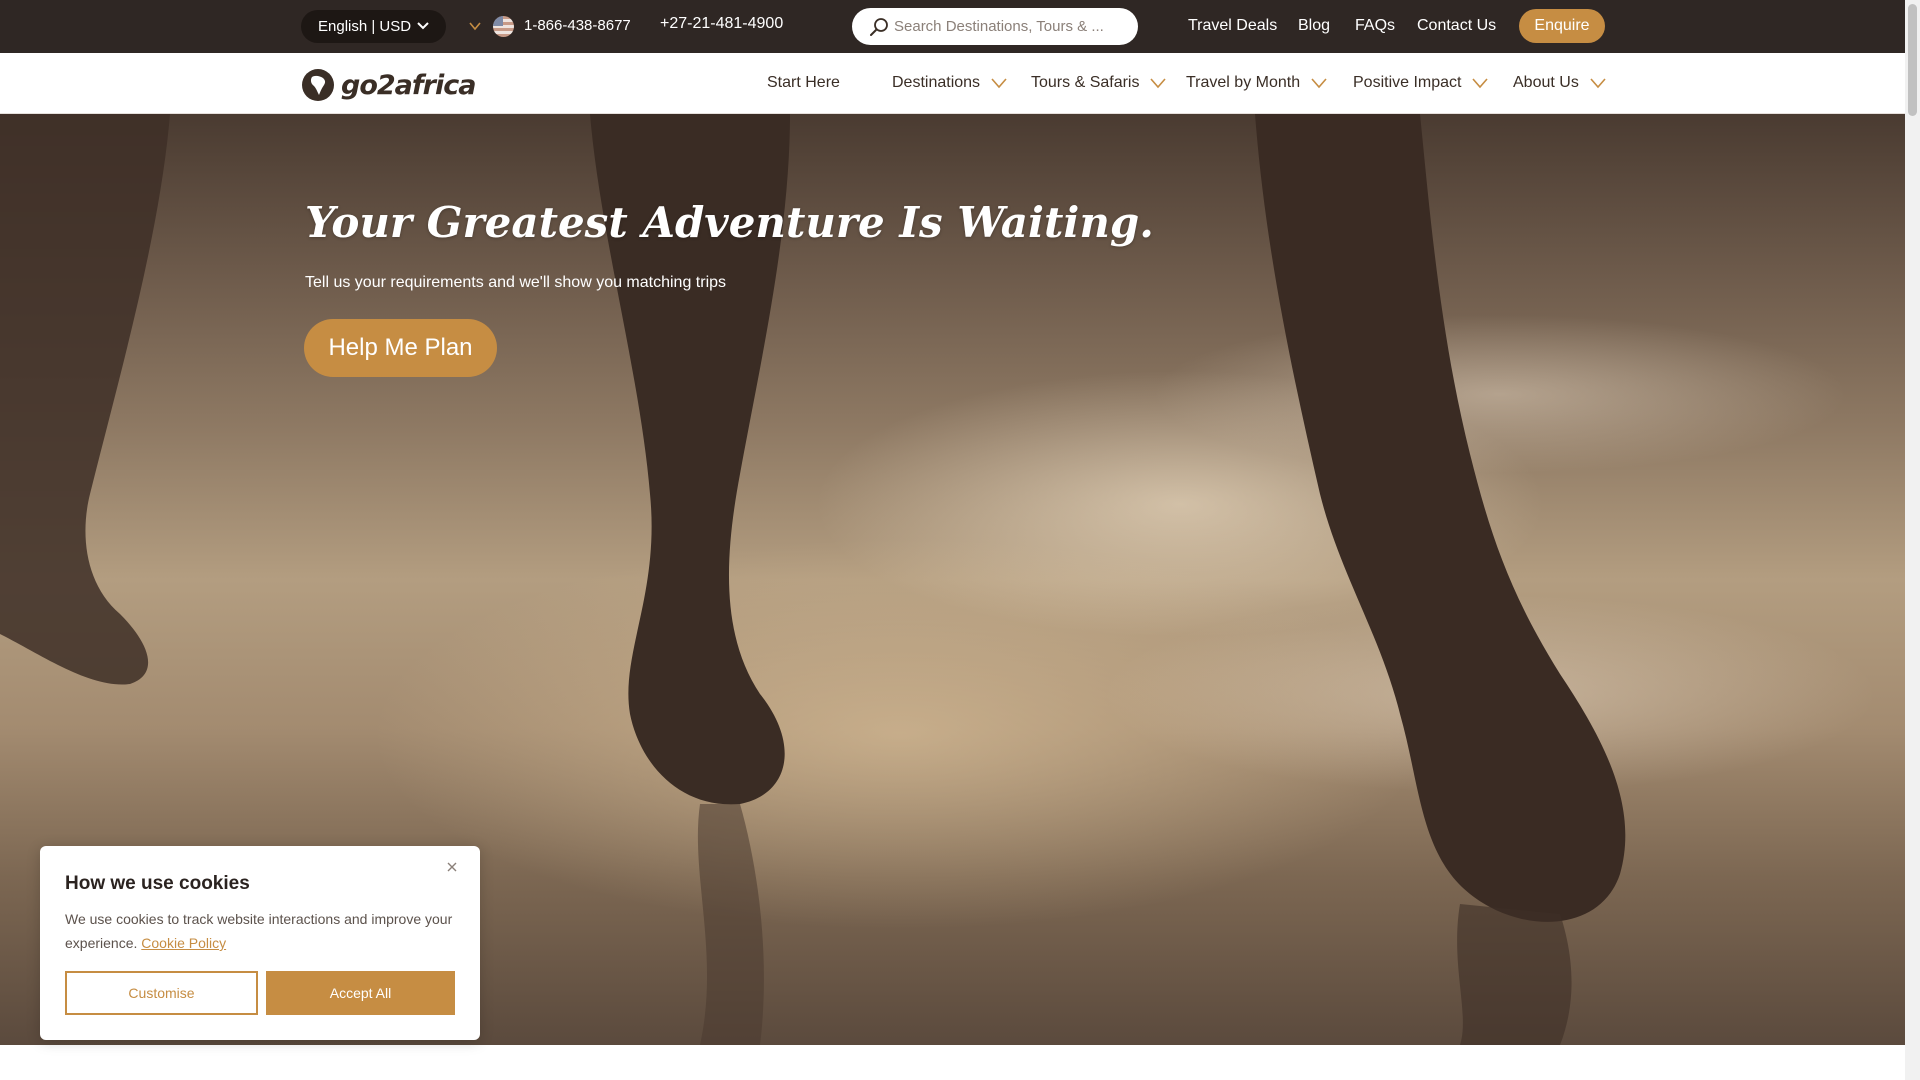 This screenshot has width=1920, height=1080. What do you see at coordinates (1004, 26) in the screenshot?
I see `search-input` at bounding box center [1004, 26].